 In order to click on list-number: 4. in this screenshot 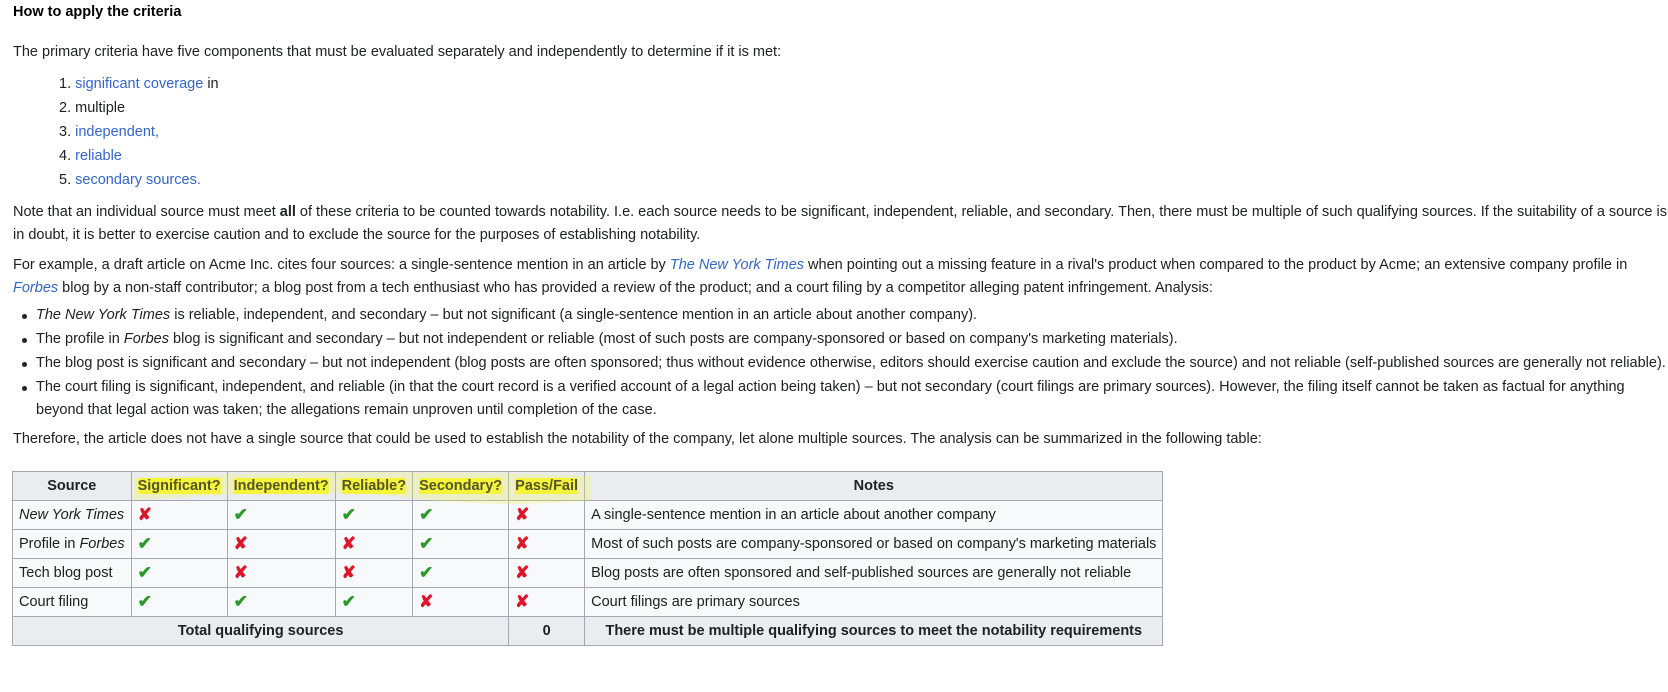, I will do `click(65, 156)`.